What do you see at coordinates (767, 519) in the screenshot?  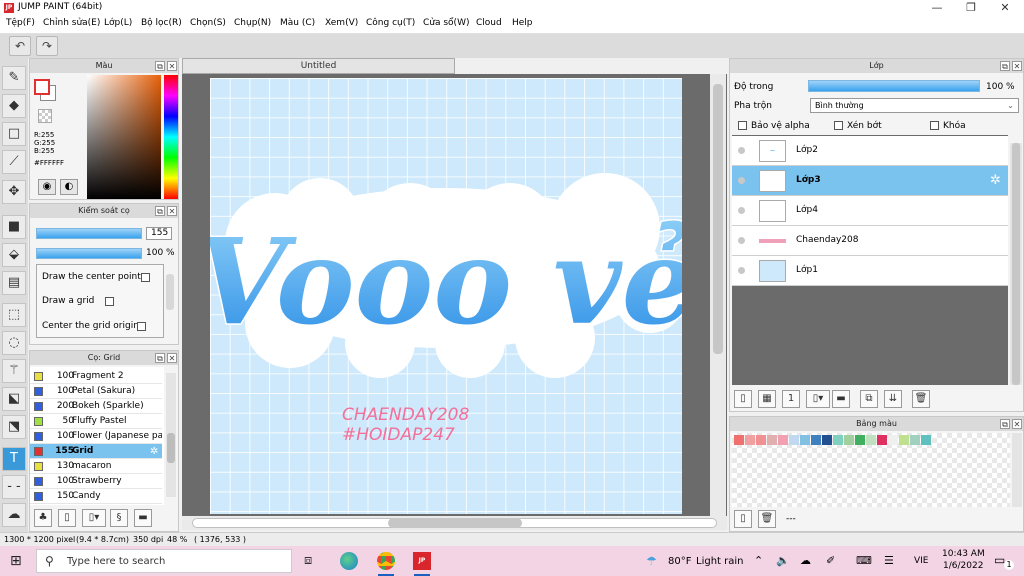 I see `palette-delete-button: 🗑` at bounding box center [767, 519].